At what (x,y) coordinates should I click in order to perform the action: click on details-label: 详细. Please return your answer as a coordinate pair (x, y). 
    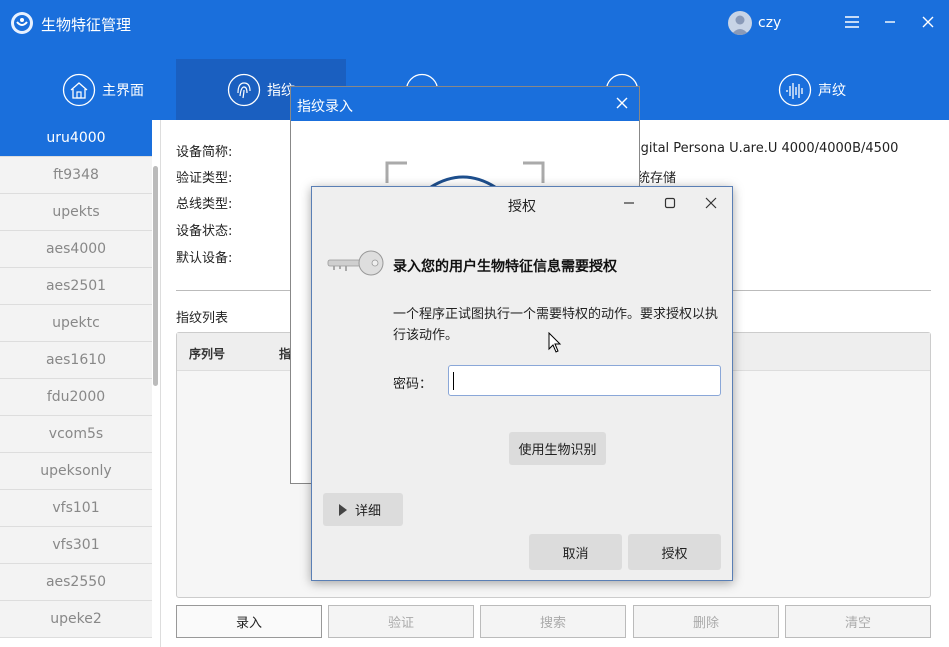
    Looking at the image, I should click on (368, 511).